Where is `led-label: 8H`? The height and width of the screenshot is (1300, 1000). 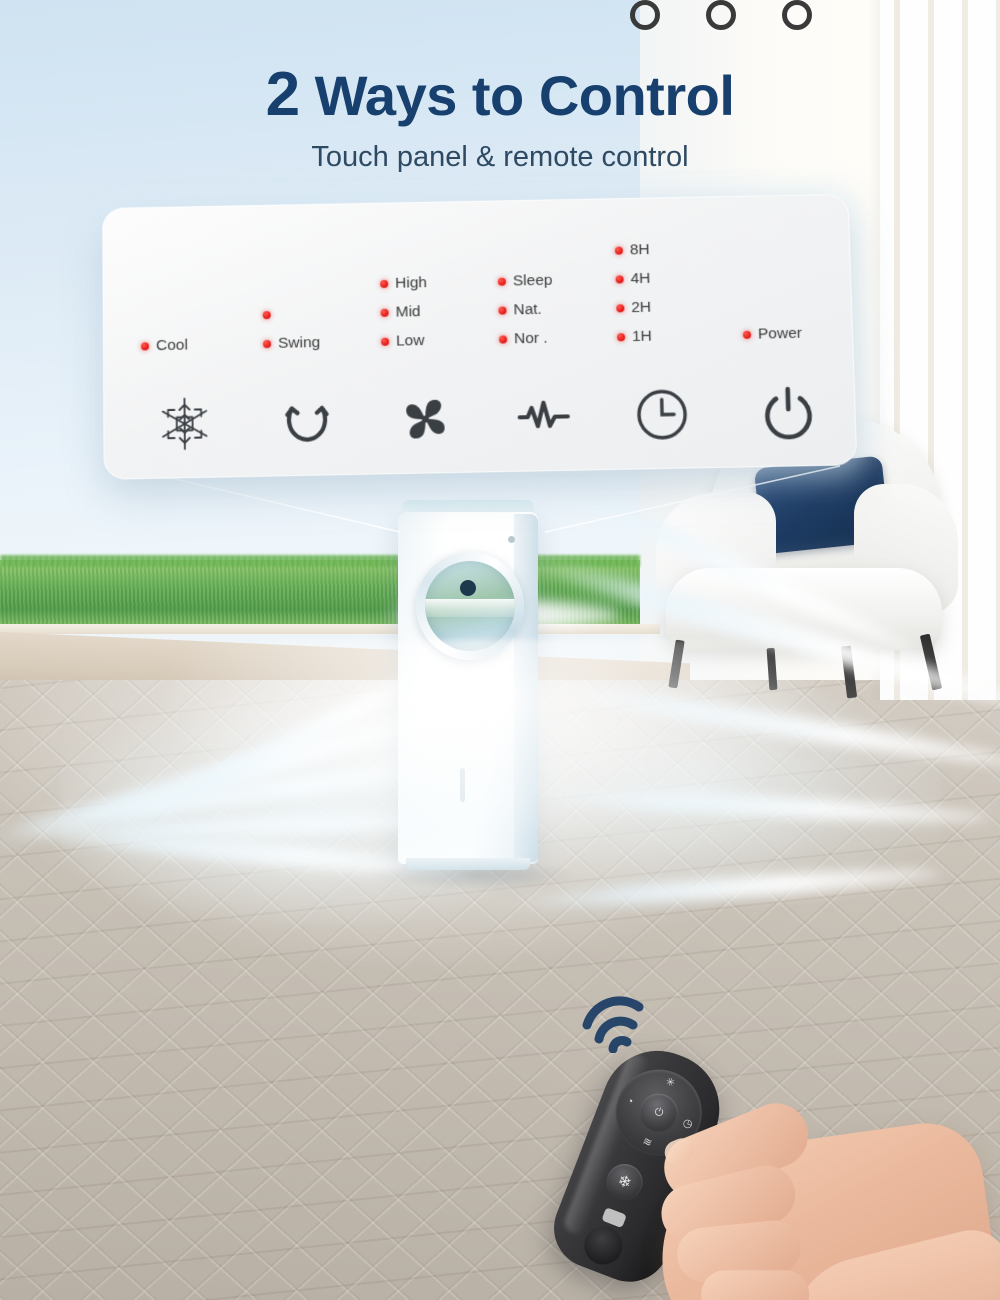 led-label: 8H is located at coordinates (639, 249).